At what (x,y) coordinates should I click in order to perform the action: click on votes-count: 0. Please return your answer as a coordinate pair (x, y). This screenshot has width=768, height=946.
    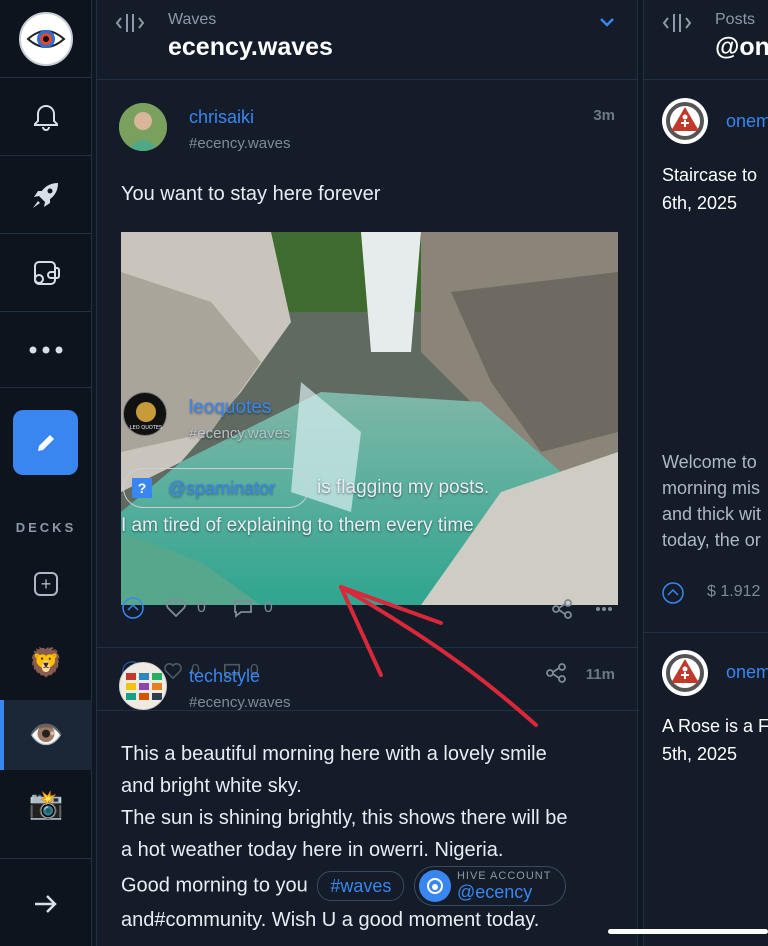
    Looking at the image, I should click on (201, 607).